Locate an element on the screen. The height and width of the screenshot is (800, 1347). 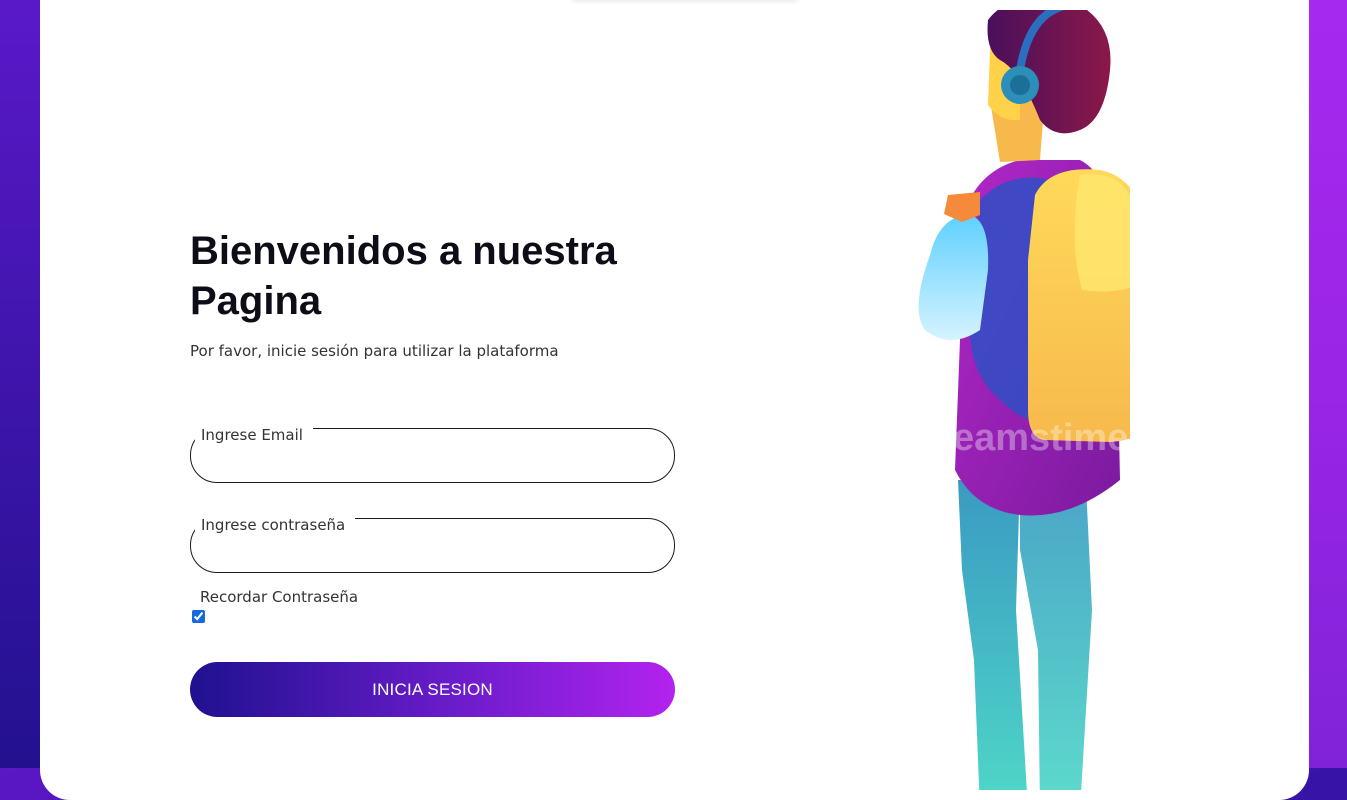
password-label: Ingrese contraseña is located at coordinates (275, 525).